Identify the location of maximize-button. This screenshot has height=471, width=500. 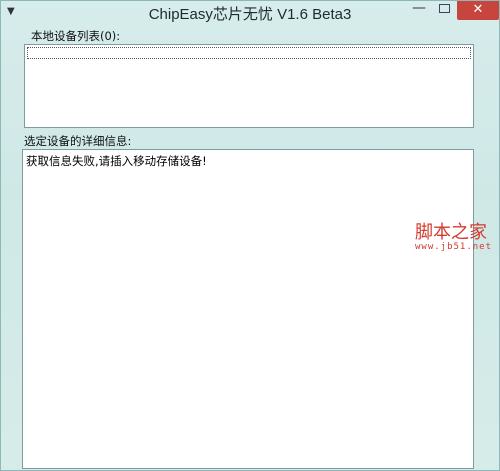
(444, 10).